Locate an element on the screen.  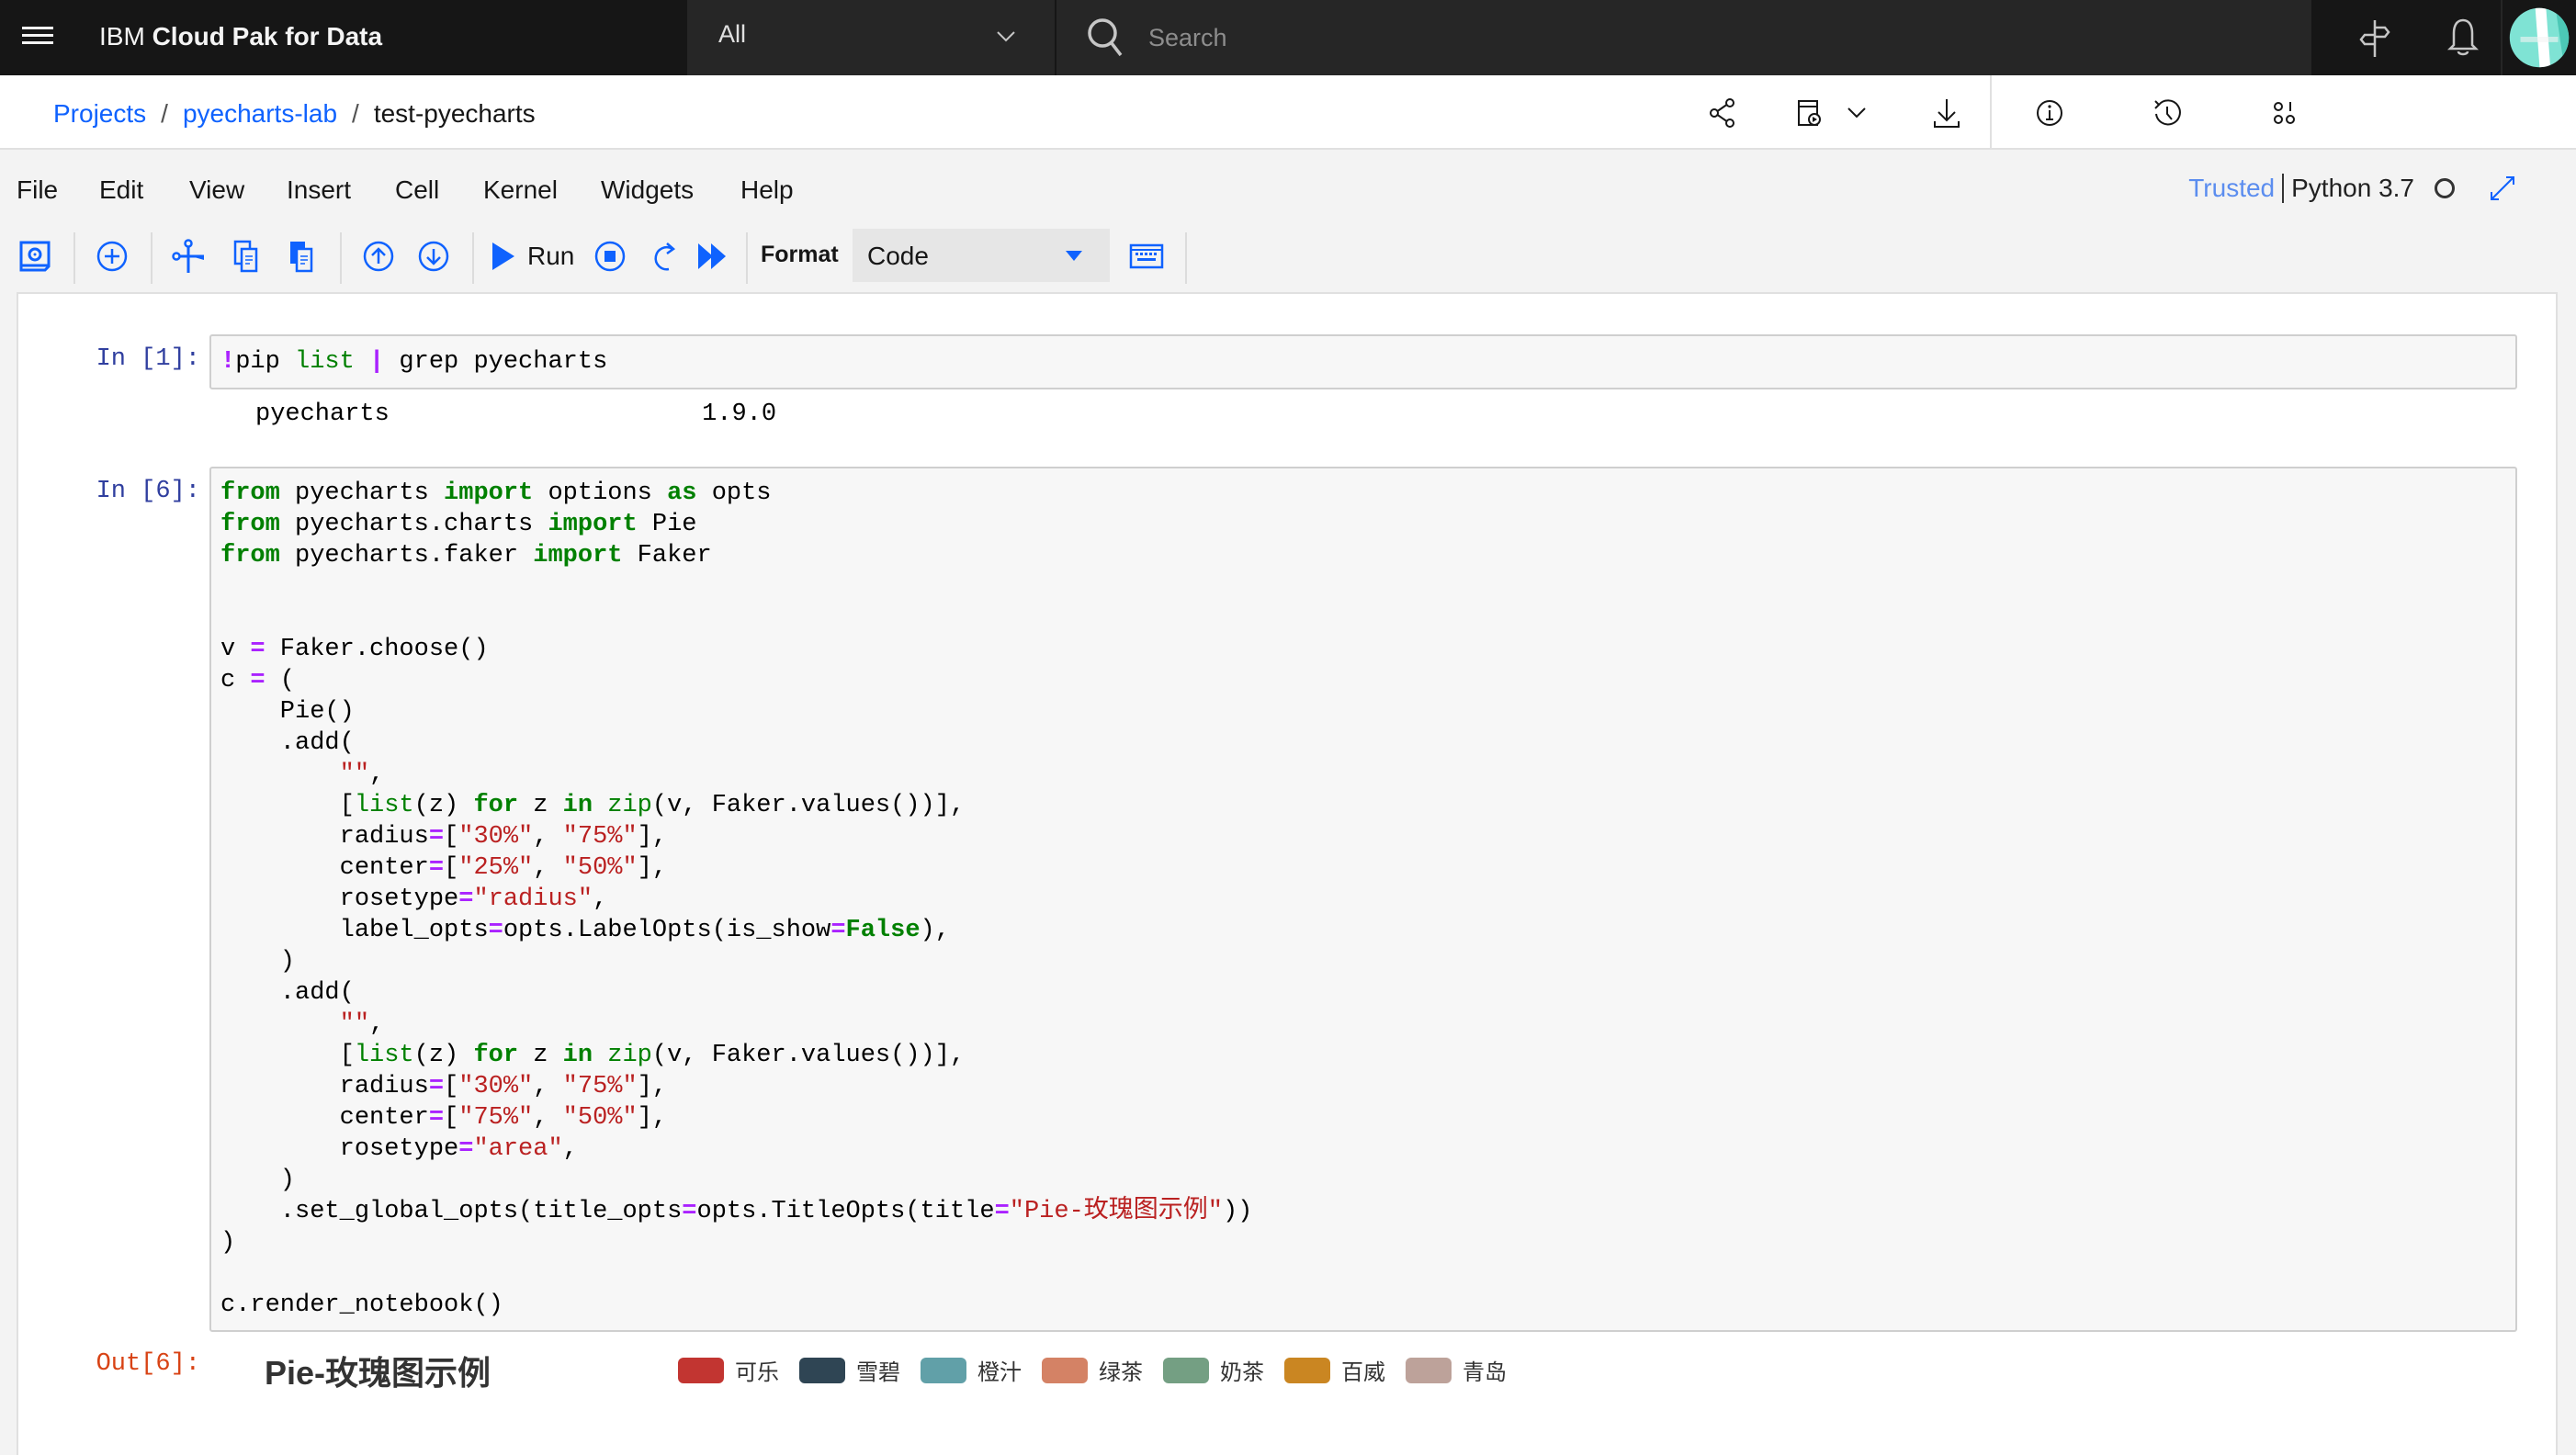
vertical-scrollbar is located at coordinates (2566, 873).